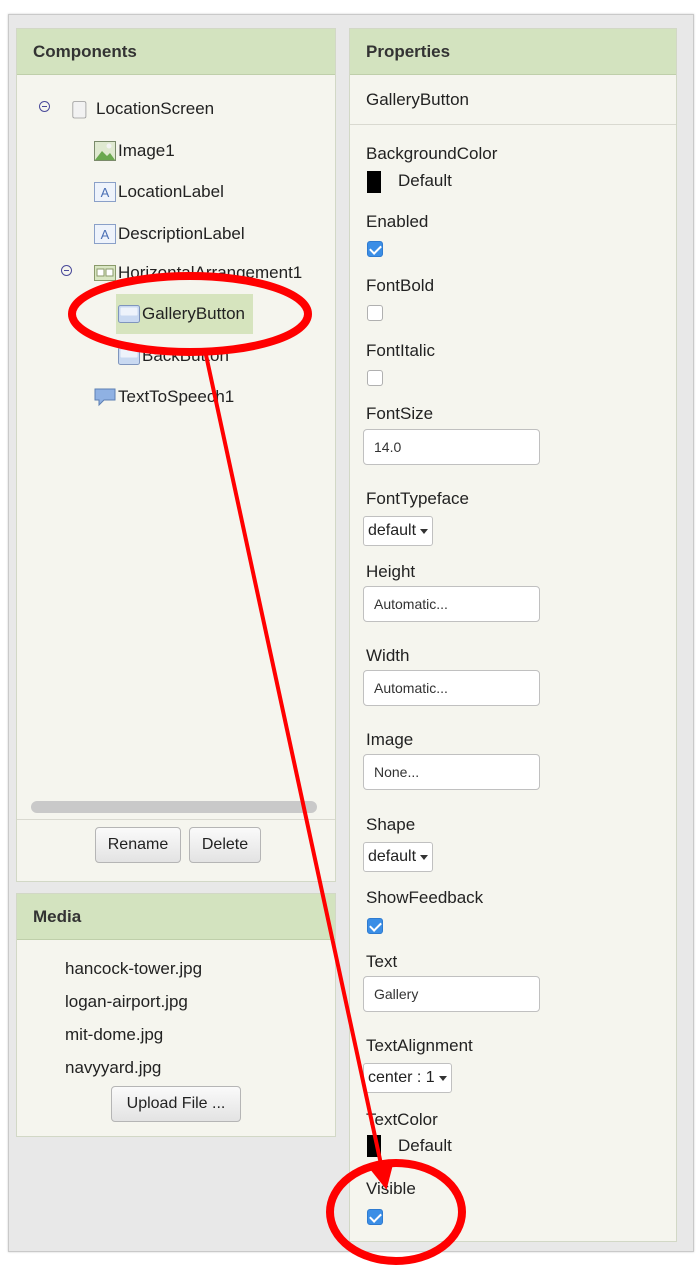  I want to click on text-color-label: TextColor, so click(402, 1119).